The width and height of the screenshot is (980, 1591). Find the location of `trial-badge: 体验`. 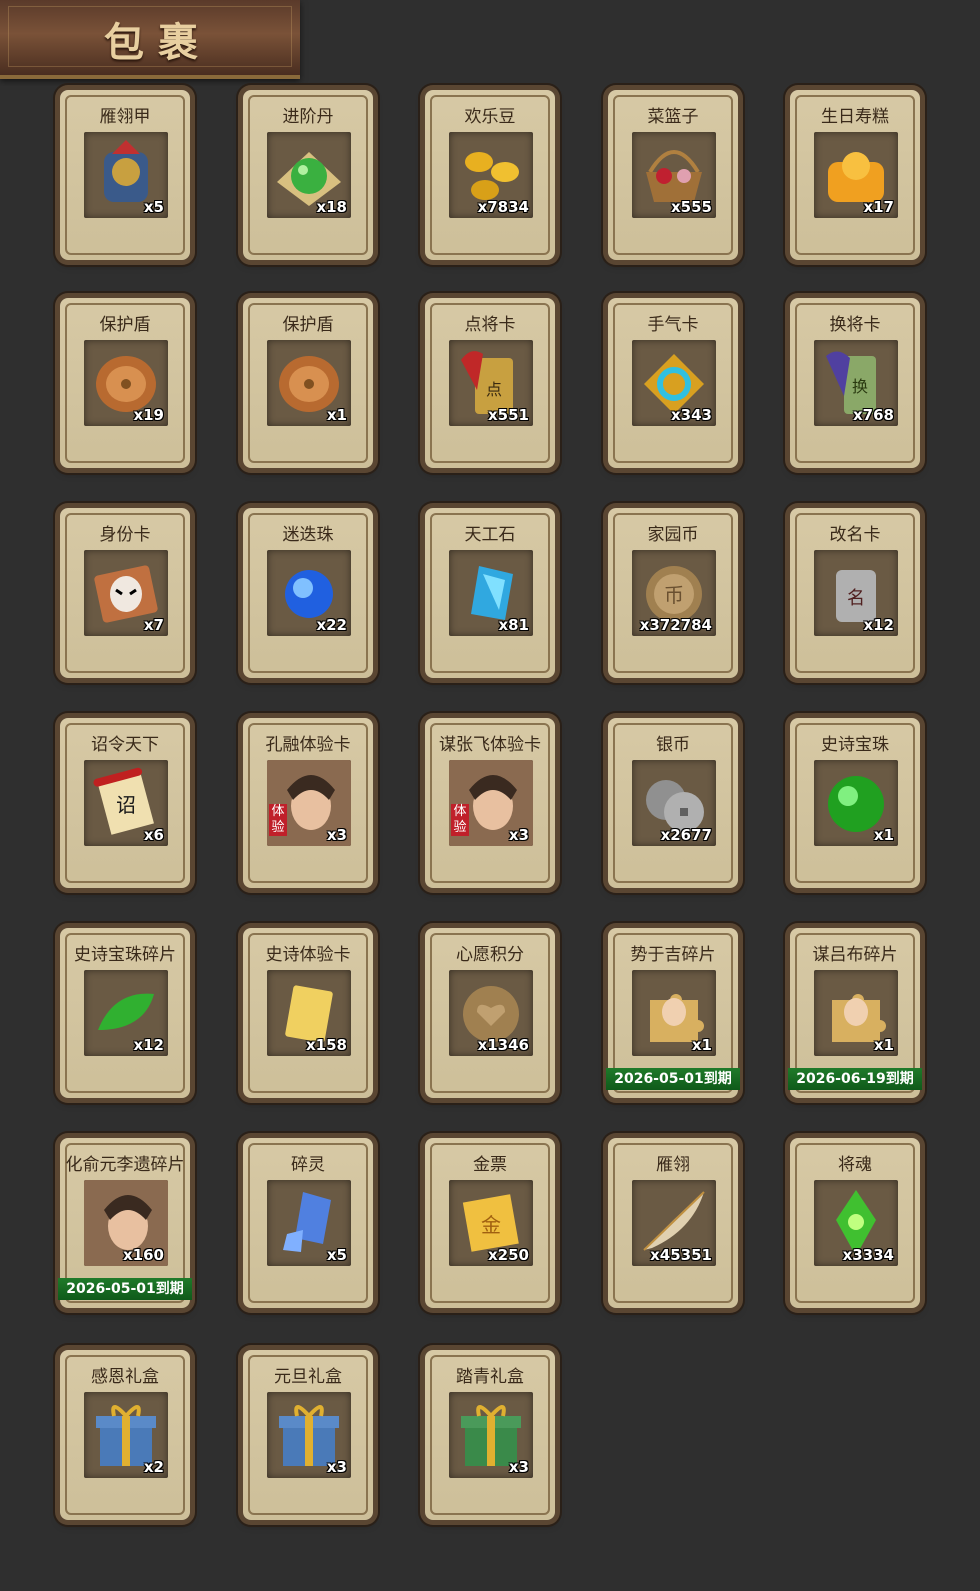

trial-badge: 体验 is located at coordinates (278, 820).